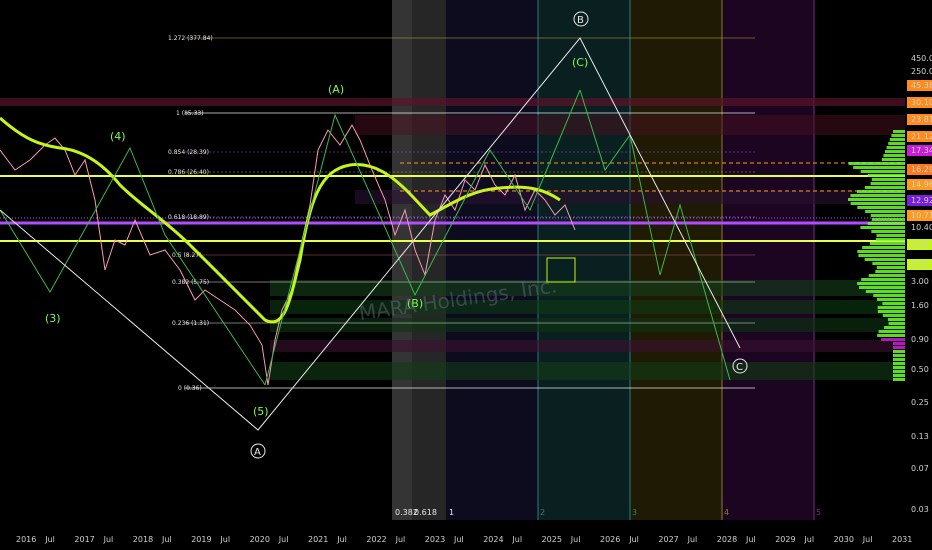 The height and width of the screenshot is (550, 932). Describe the element at coordinates (844, 539) in the screenshot. I see `x-axis-label: 2030` at that location.